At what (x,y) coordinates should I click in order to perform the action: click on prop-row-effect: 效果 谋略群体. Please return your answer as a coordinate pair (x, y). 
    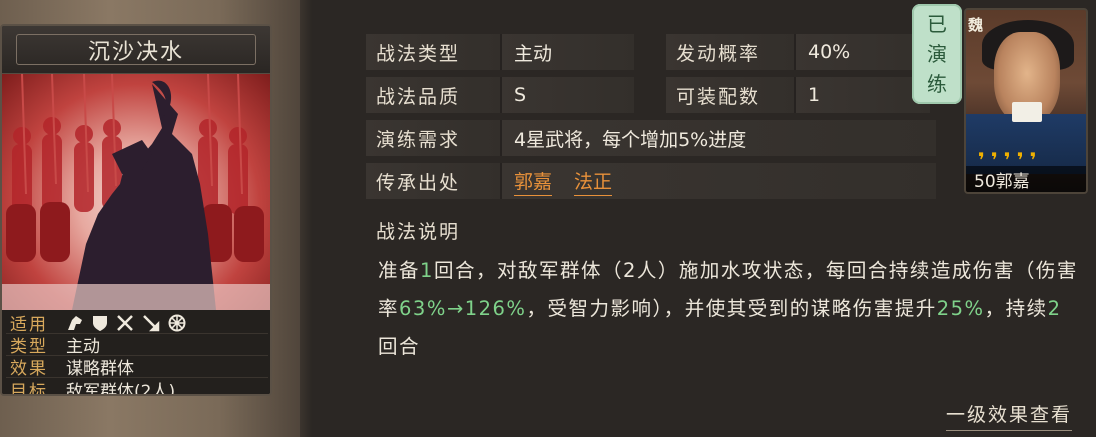
    Looking at the image, I should click on (137, 367).